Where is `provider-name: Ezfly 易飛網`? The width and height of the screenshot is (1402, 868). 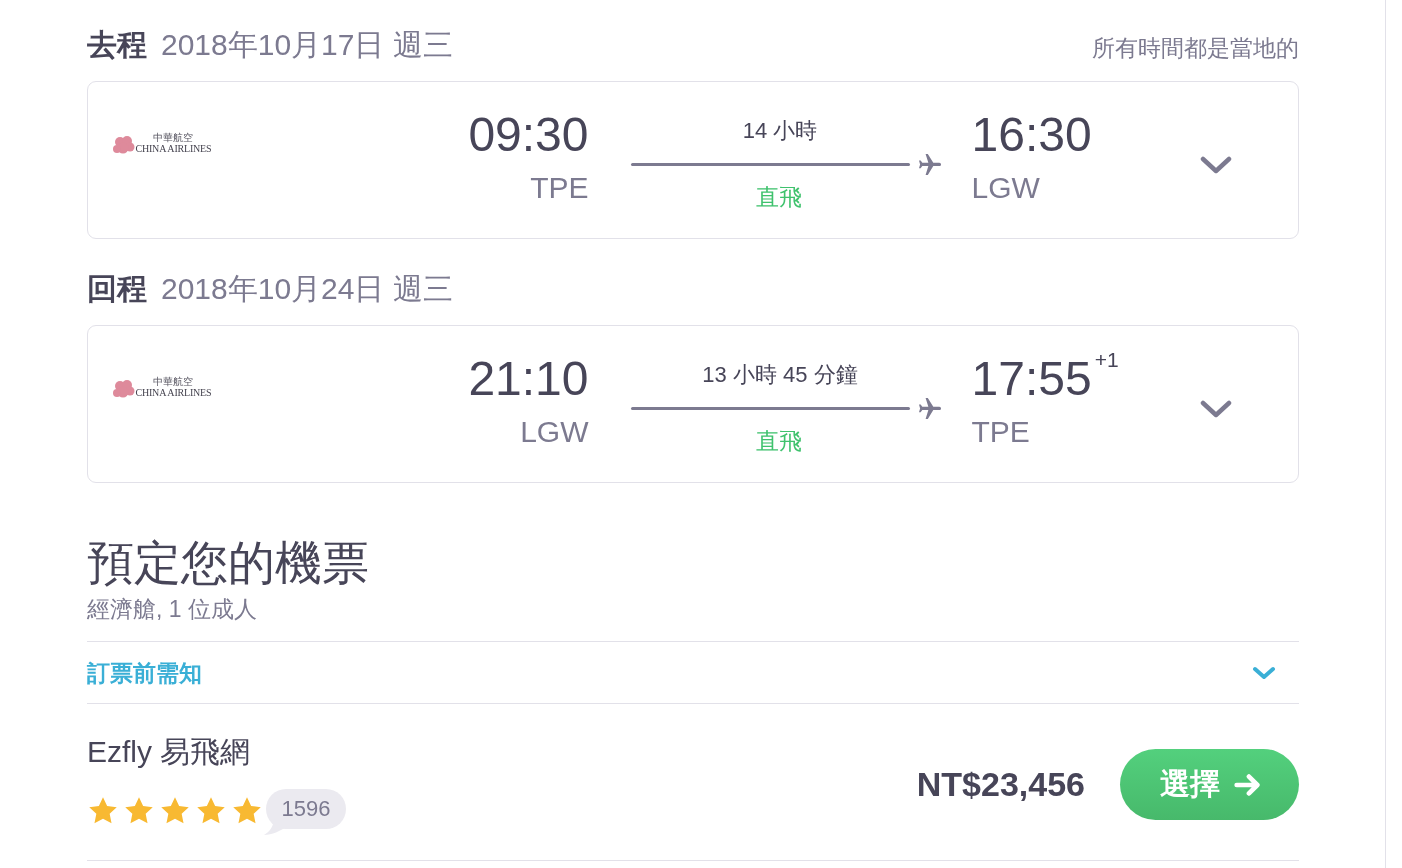 provider-name: Ezfly 易飛網 is located at coordinates (169, 752).